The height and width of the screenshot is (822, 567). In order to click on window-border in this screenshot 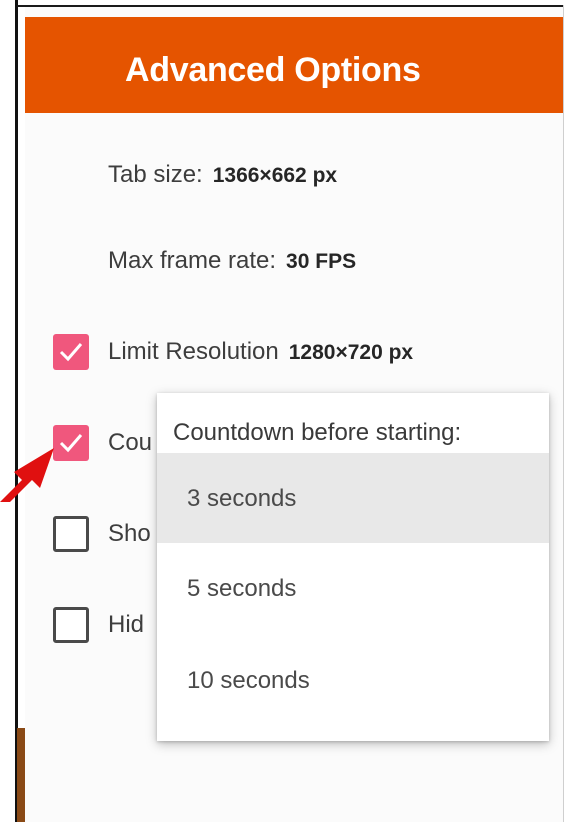, I will do `click(16, 411)`.